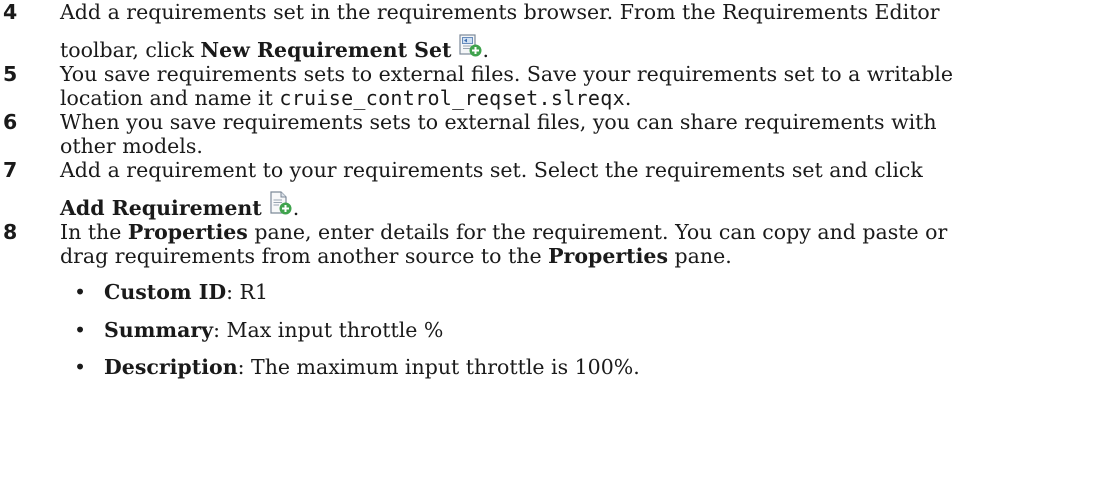 Image resolution: width=1116 pixels, height=504 pixels. Describe the element at coordinates (326, 50) in the screenshot. I see `new-requirement-set-label: New Requirement Set` at that location.